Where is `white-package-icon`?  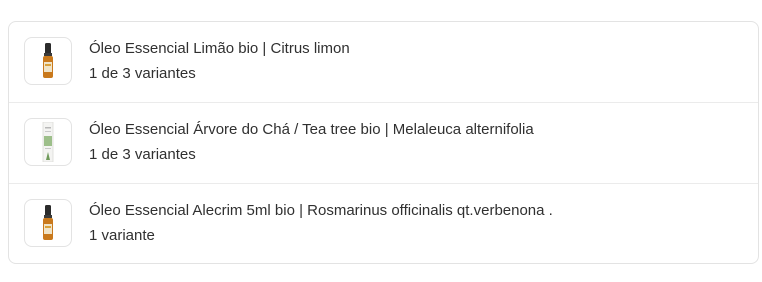 white-package-icon is located at coordinates (48, 142).